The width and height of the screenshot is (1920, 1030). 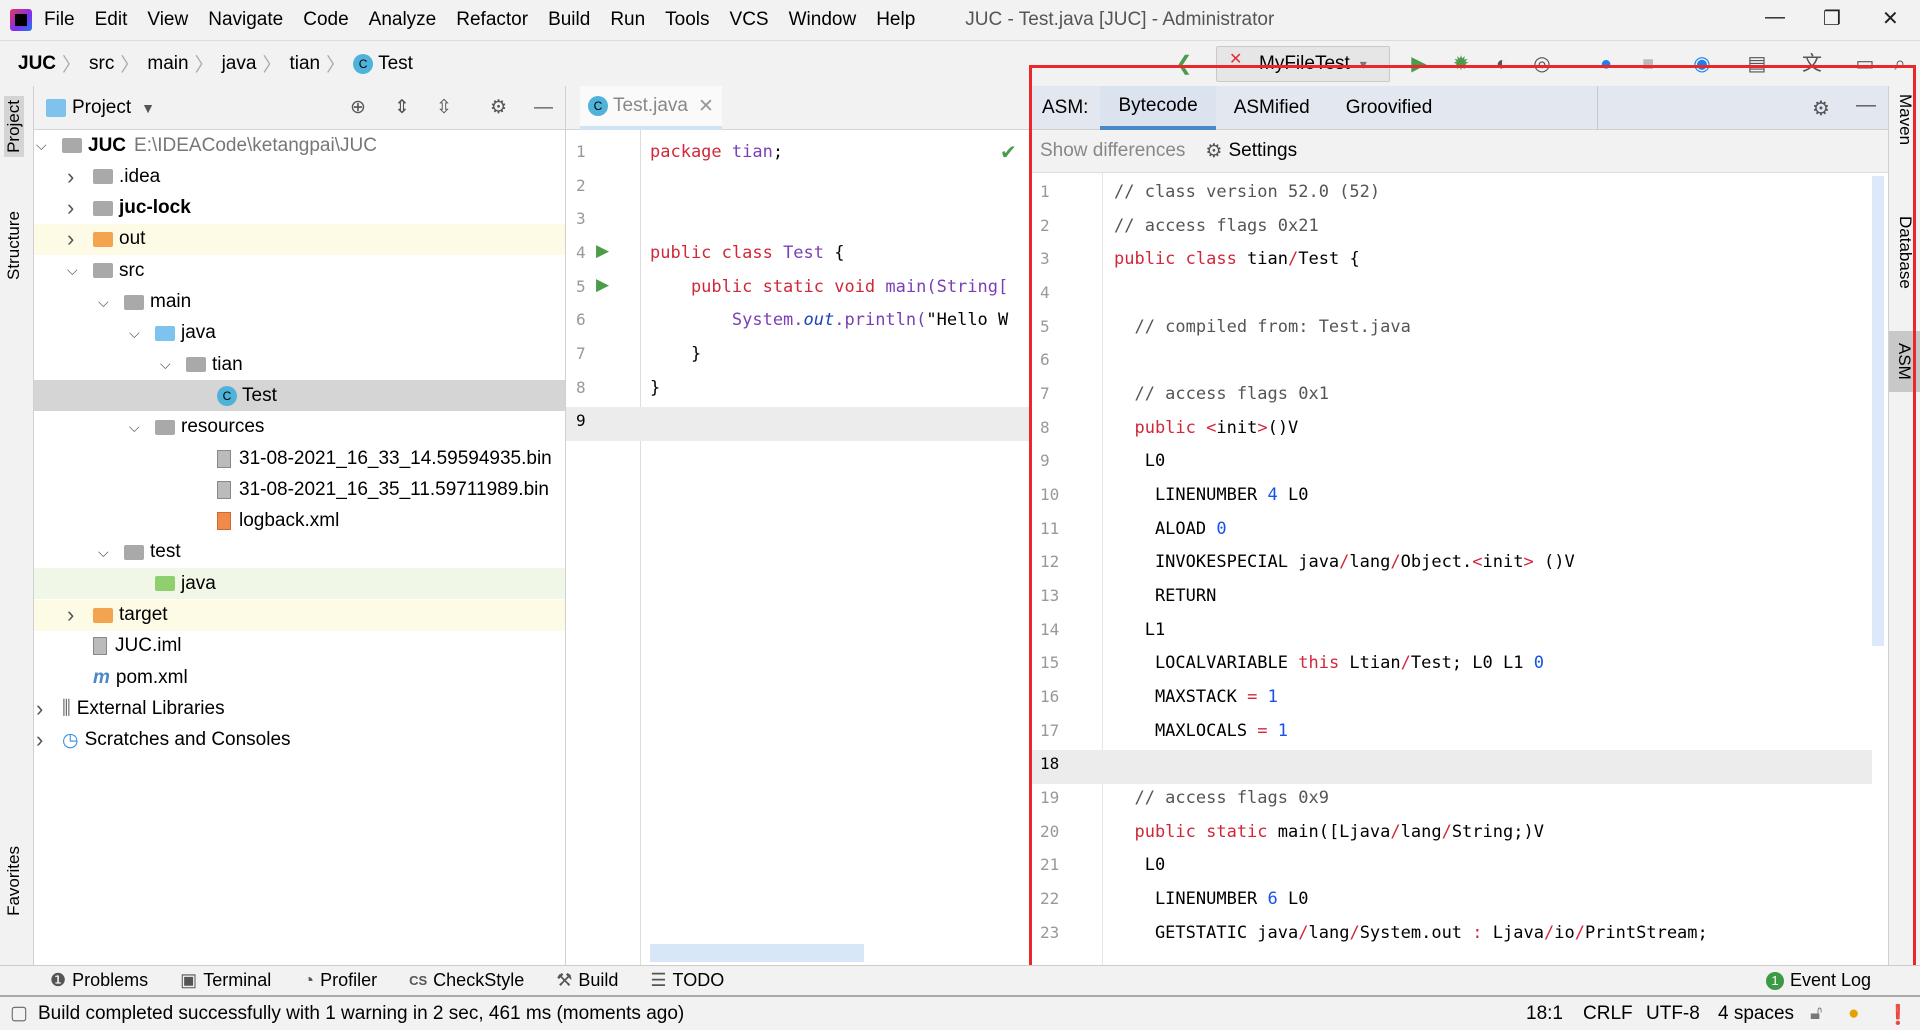 What do you see at coordinates (299, 176) in the screenshot?
I see `tree-item: › .idea` at bounding box center [299, 176].